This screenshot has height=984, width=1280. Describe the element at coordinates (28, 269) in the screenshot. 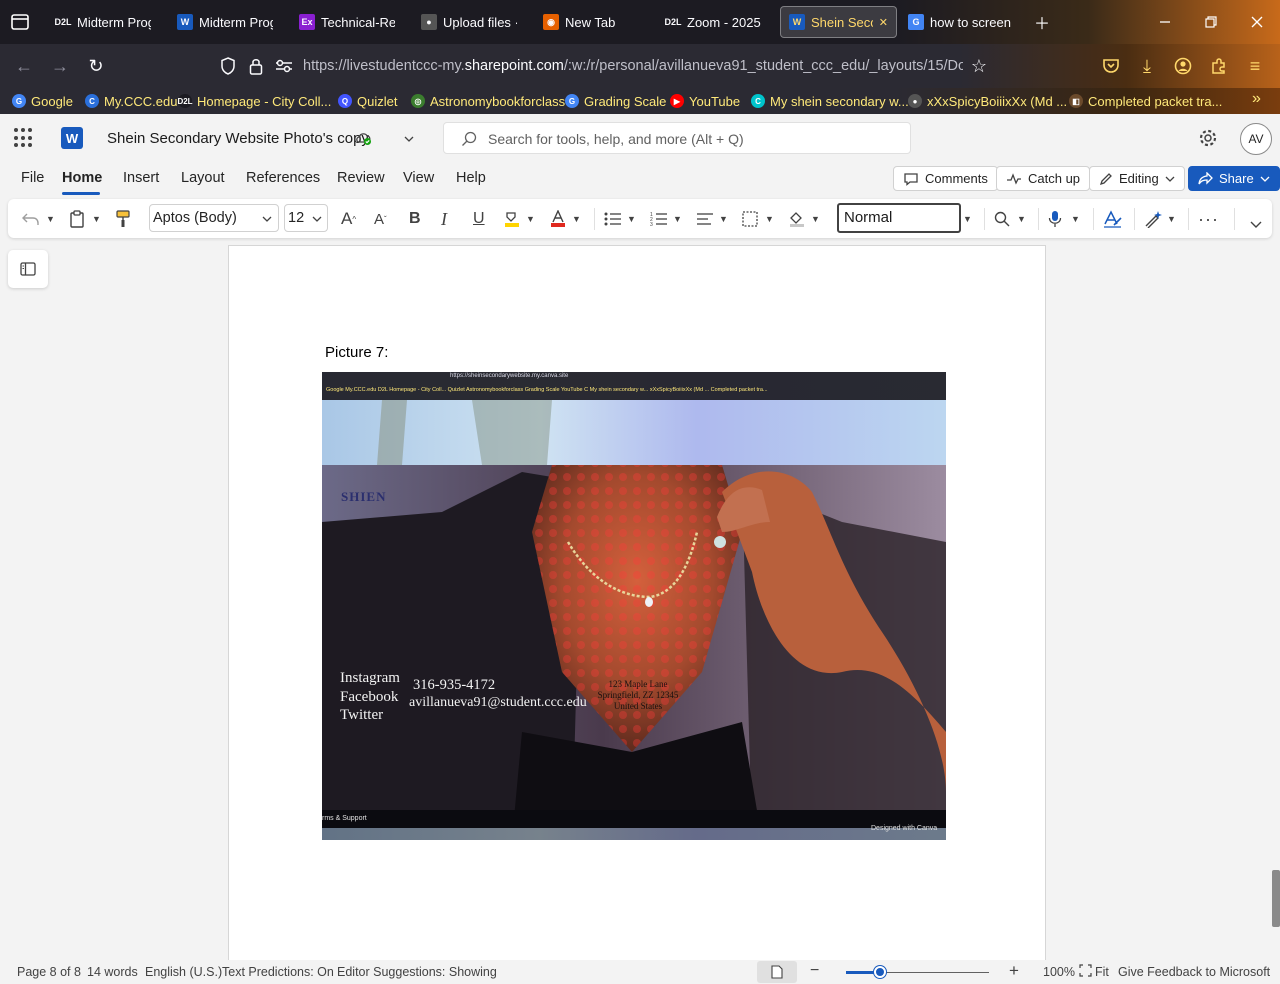

I see `navigation-pane-icon` at that location.